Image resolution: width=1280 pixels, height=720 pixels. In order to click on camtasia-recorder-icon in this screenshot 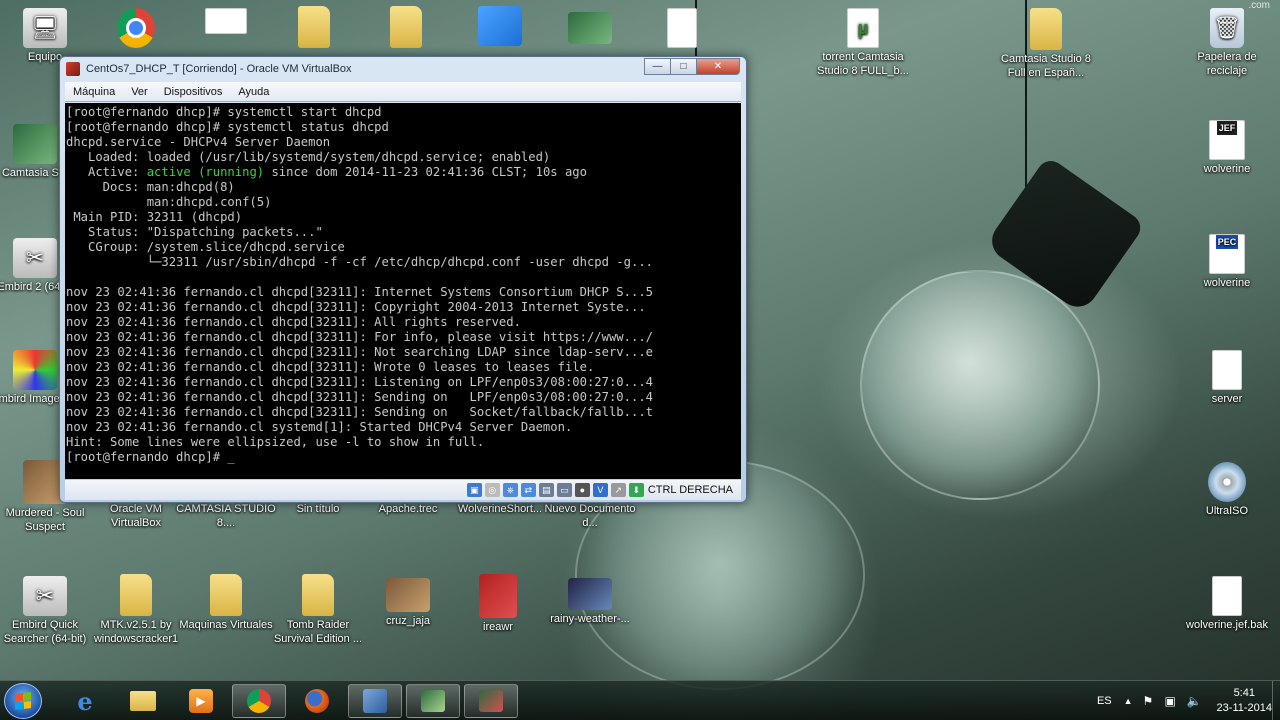, I will do `click(491, 701)`.